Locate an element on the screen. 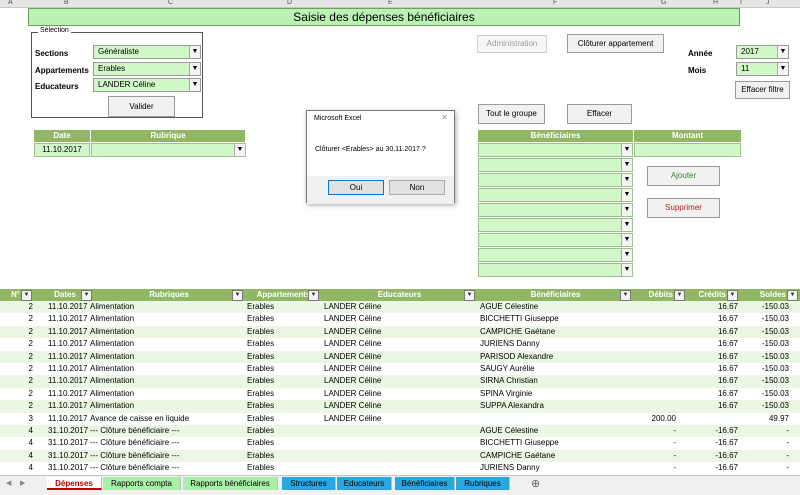 This screenshot has width=800, height=495. no-button: Non is located at coordinates (417, 187).